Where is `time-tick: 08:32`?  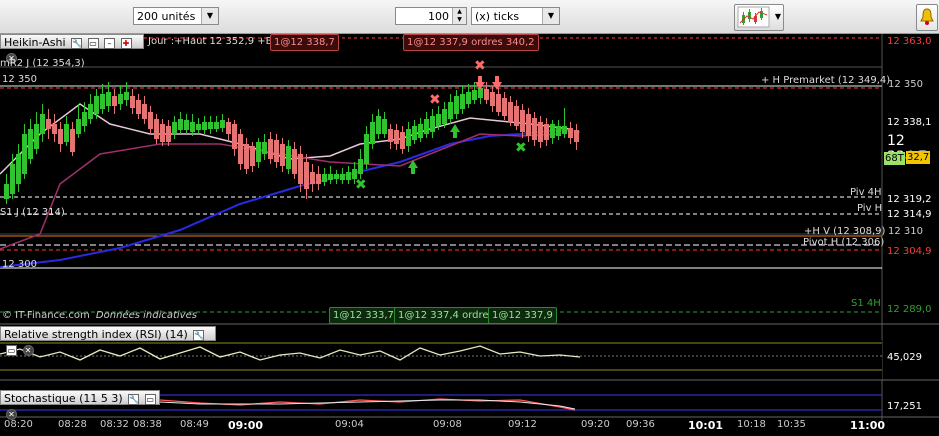 time-tick: 08:32 is located at coordinates (114, 424).